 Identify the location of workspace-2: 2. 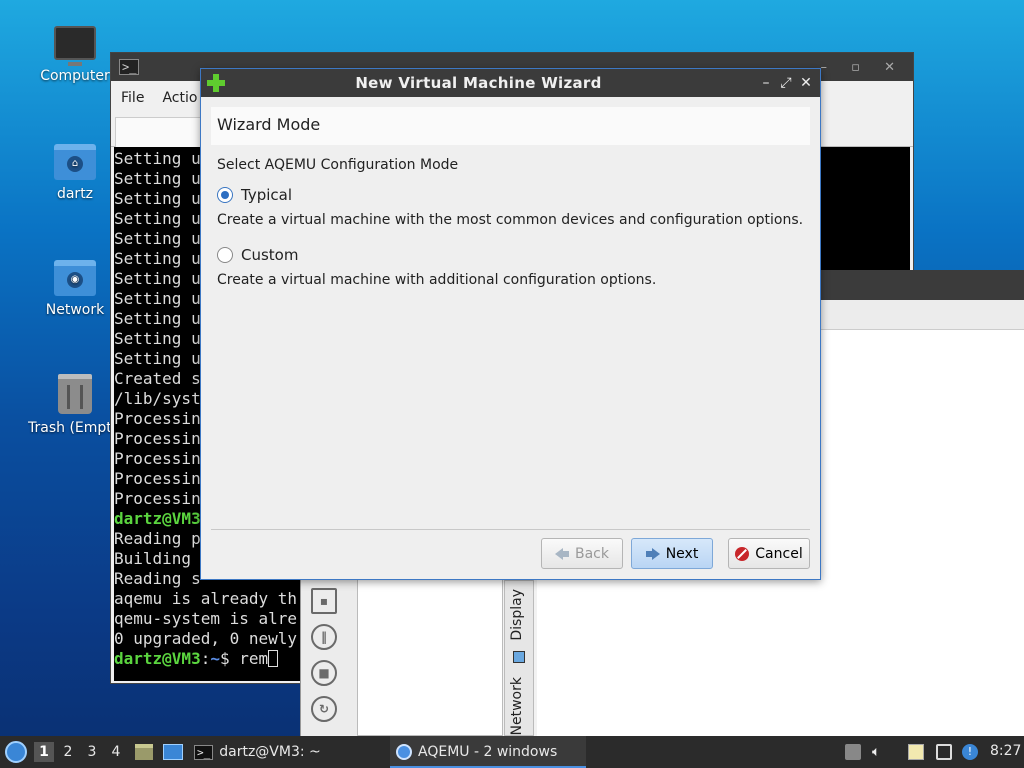
(68, 752).